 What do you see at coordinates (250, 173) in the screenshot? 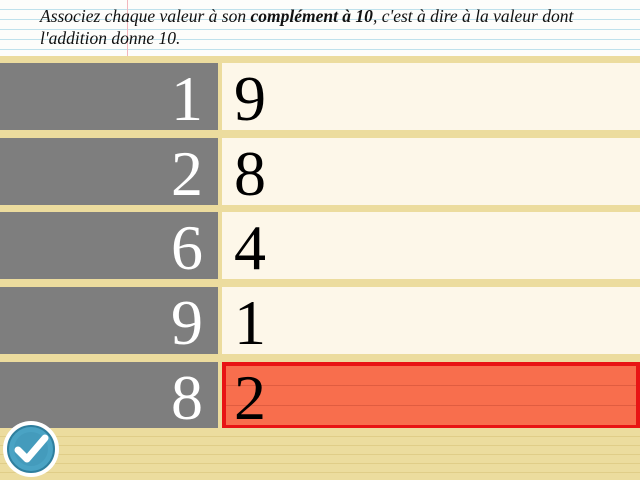
I see `right-value: 8` at bounding box center [250, 173].